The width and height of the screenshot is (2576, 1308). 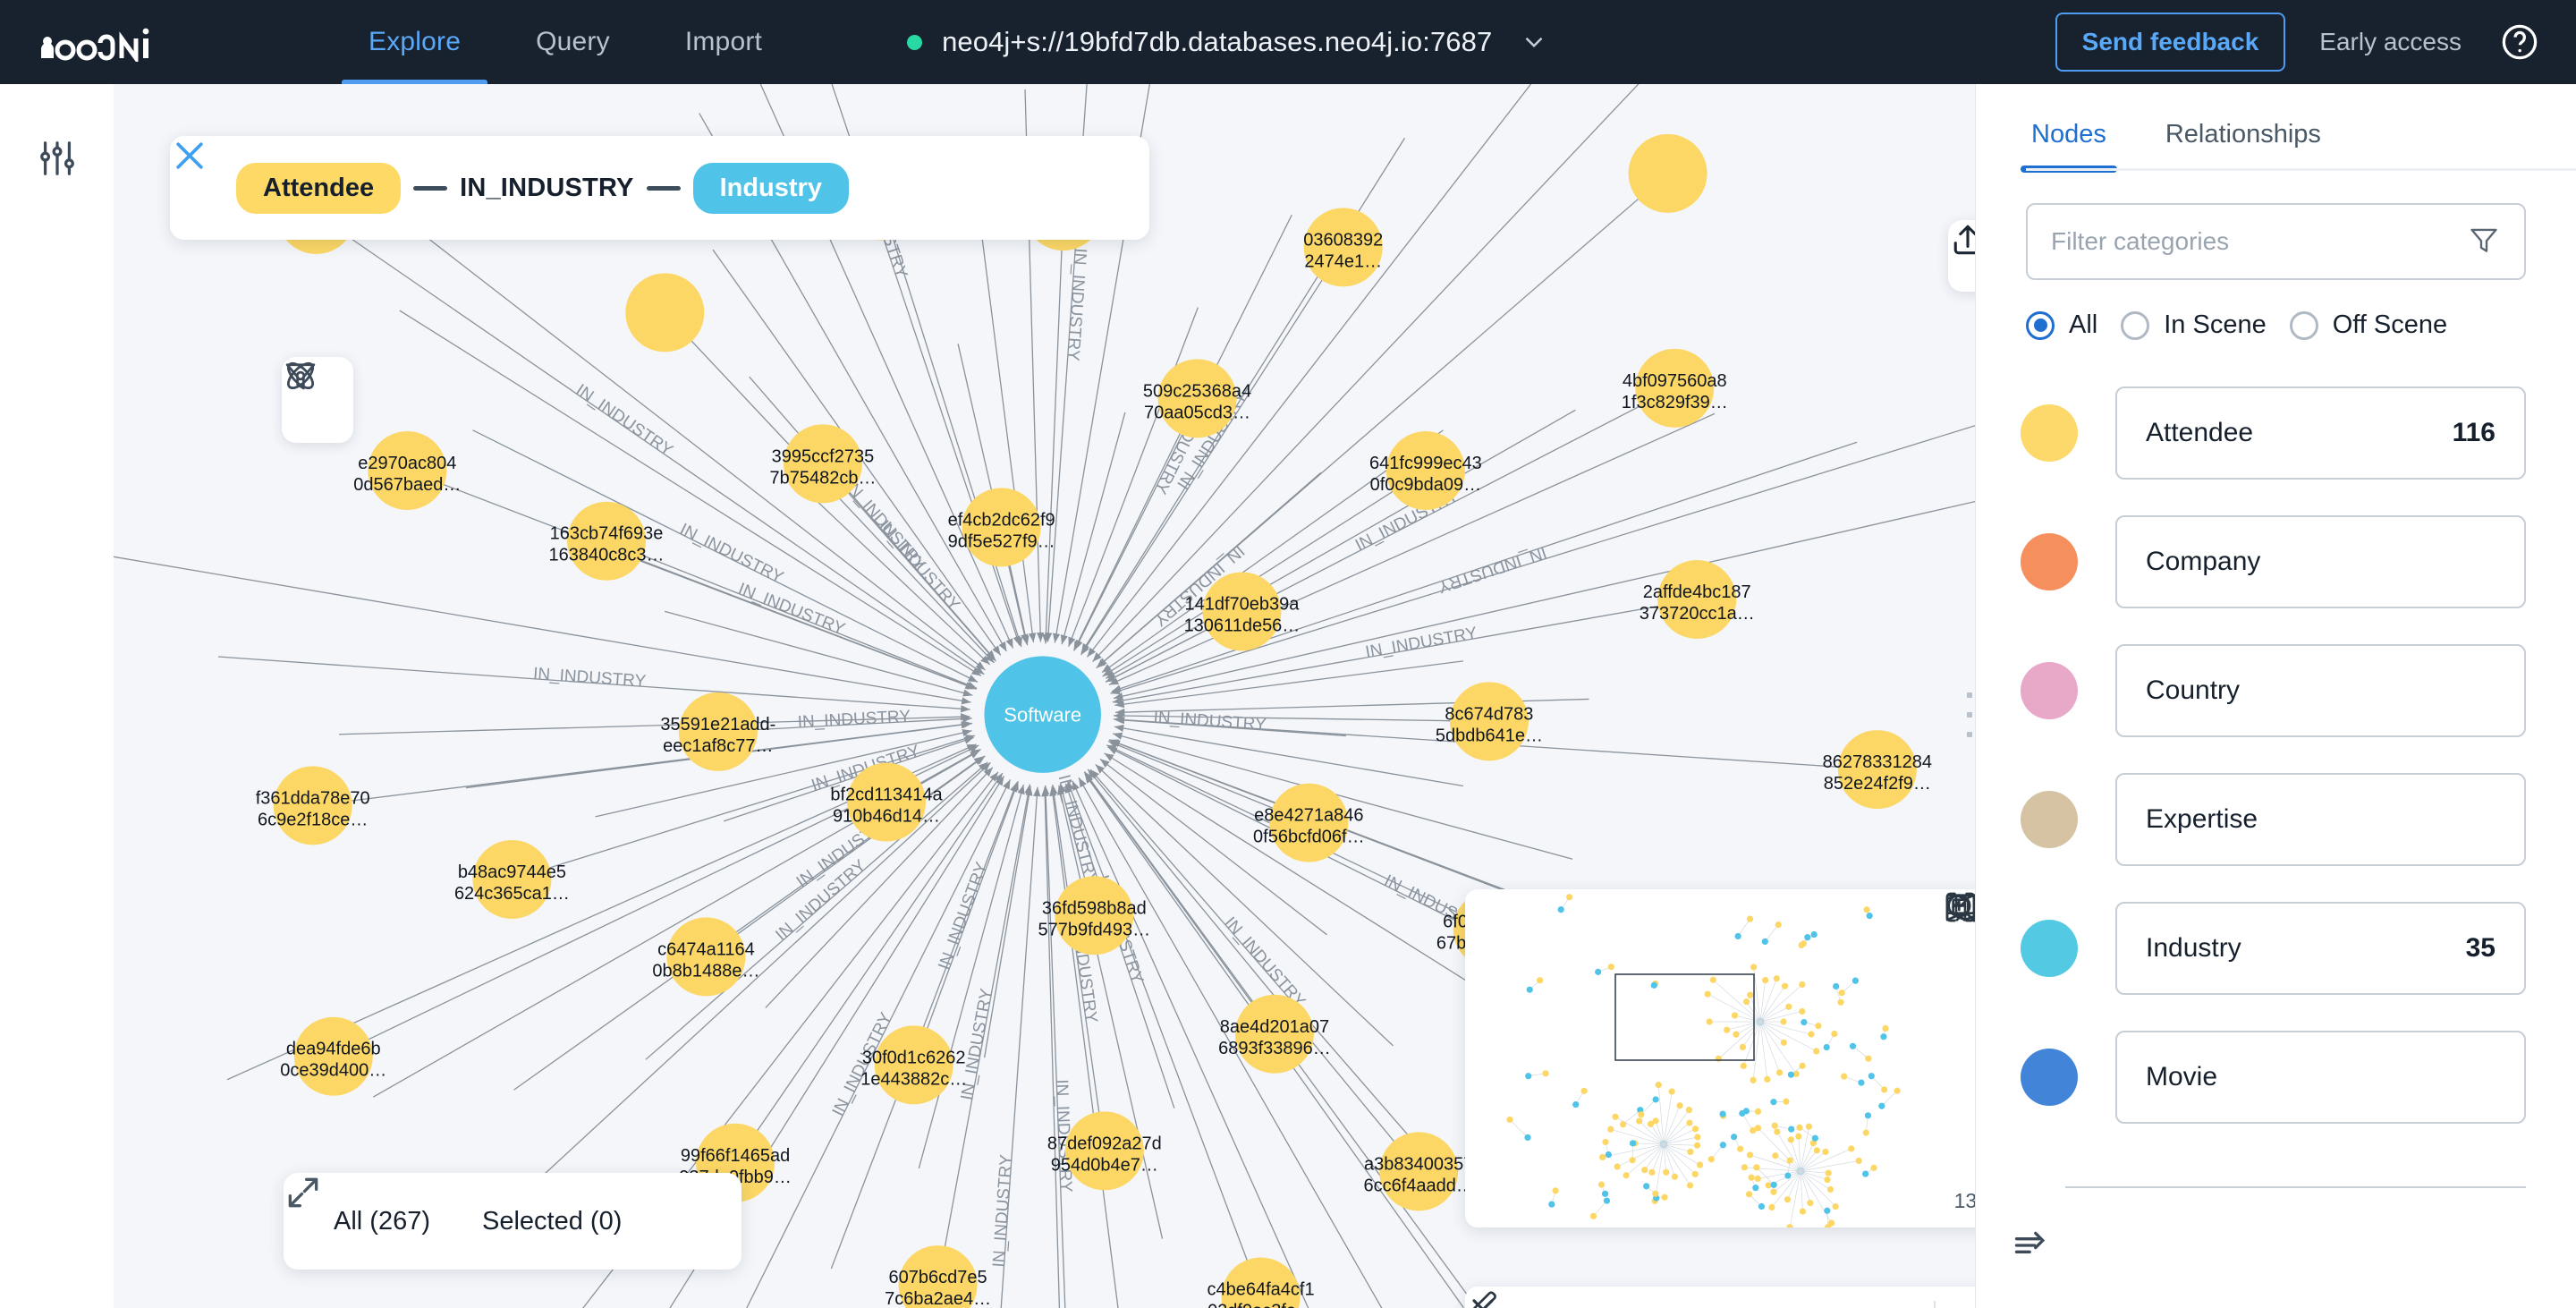 I want to click on category-item: Country, so click(x=2320, y=690).